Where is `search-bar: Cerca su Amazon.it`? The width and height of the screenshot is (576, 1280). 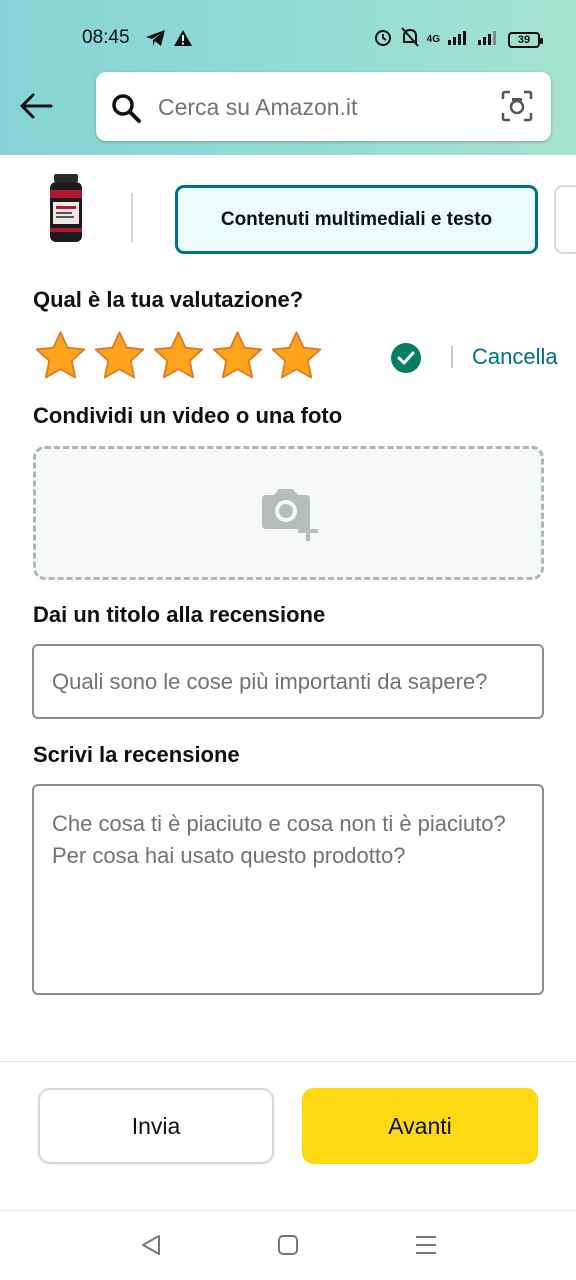 search-bar: Cerca su Amazon.it is located at coordinates (323, 106).